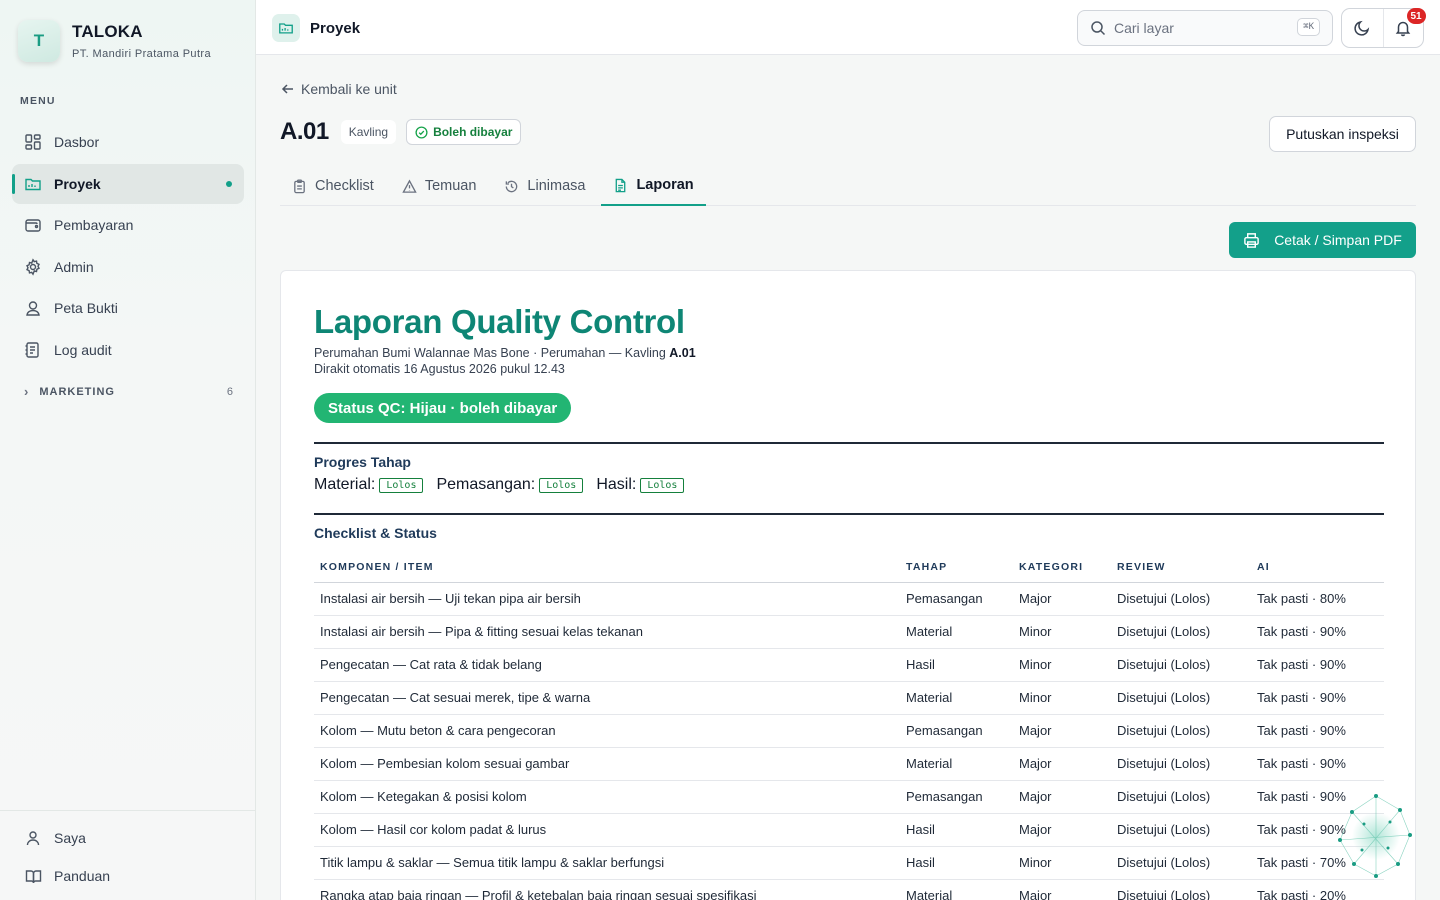  I want to click on cell-stage: Hasil, so click(956, 665).